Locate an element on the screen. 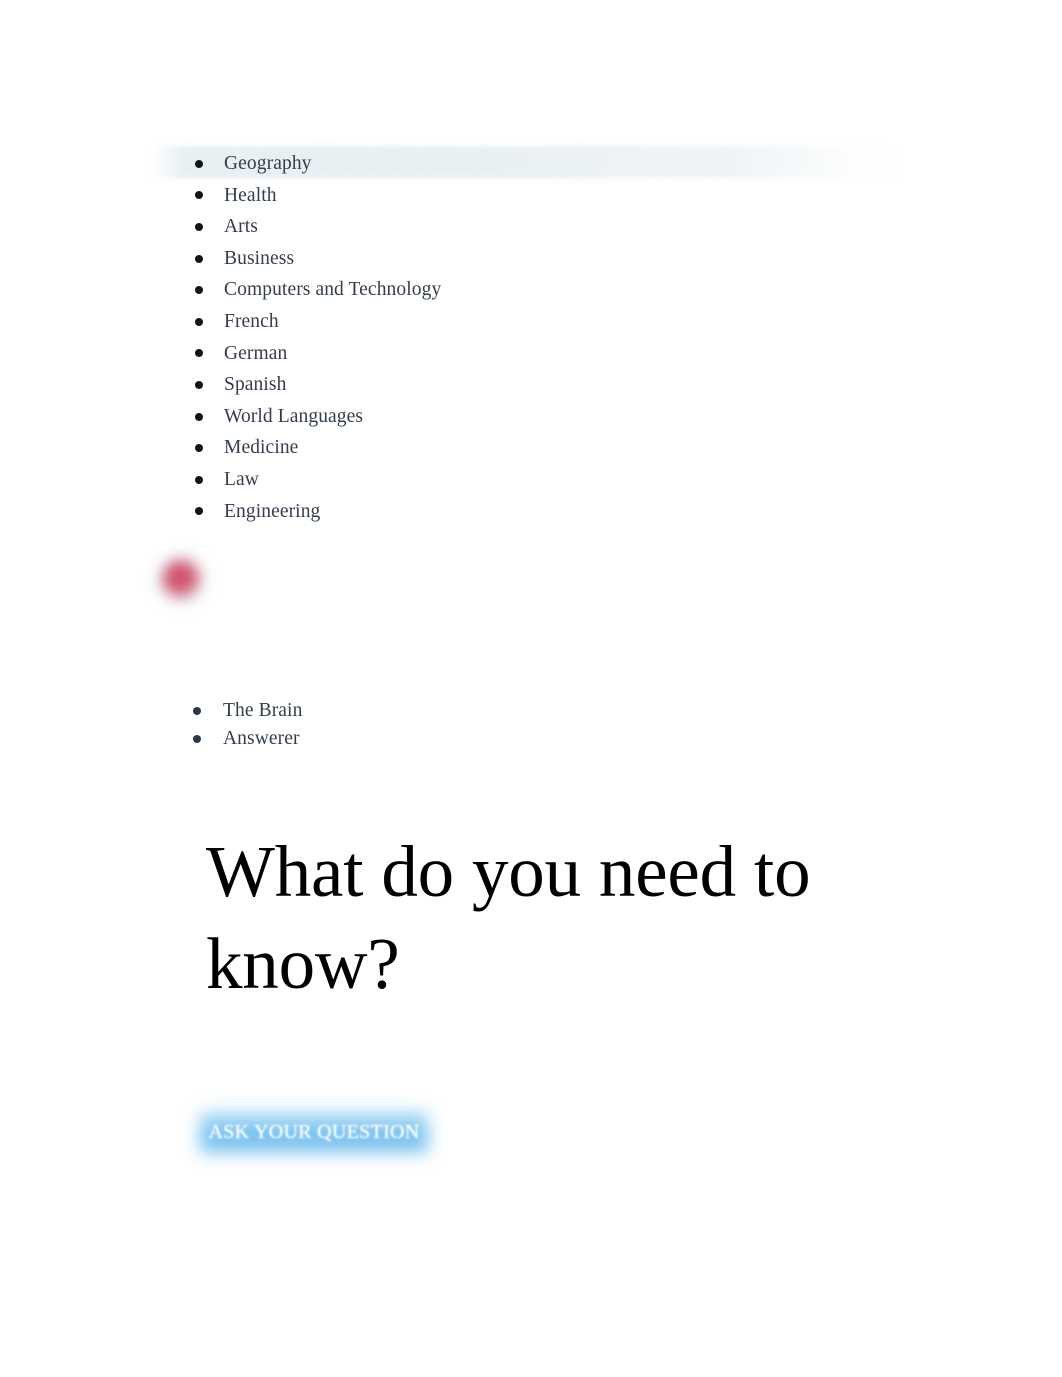 This screenshot has width=1062, height=1377. subject-label: Computers and Technology is located at coordinates (333, 290).